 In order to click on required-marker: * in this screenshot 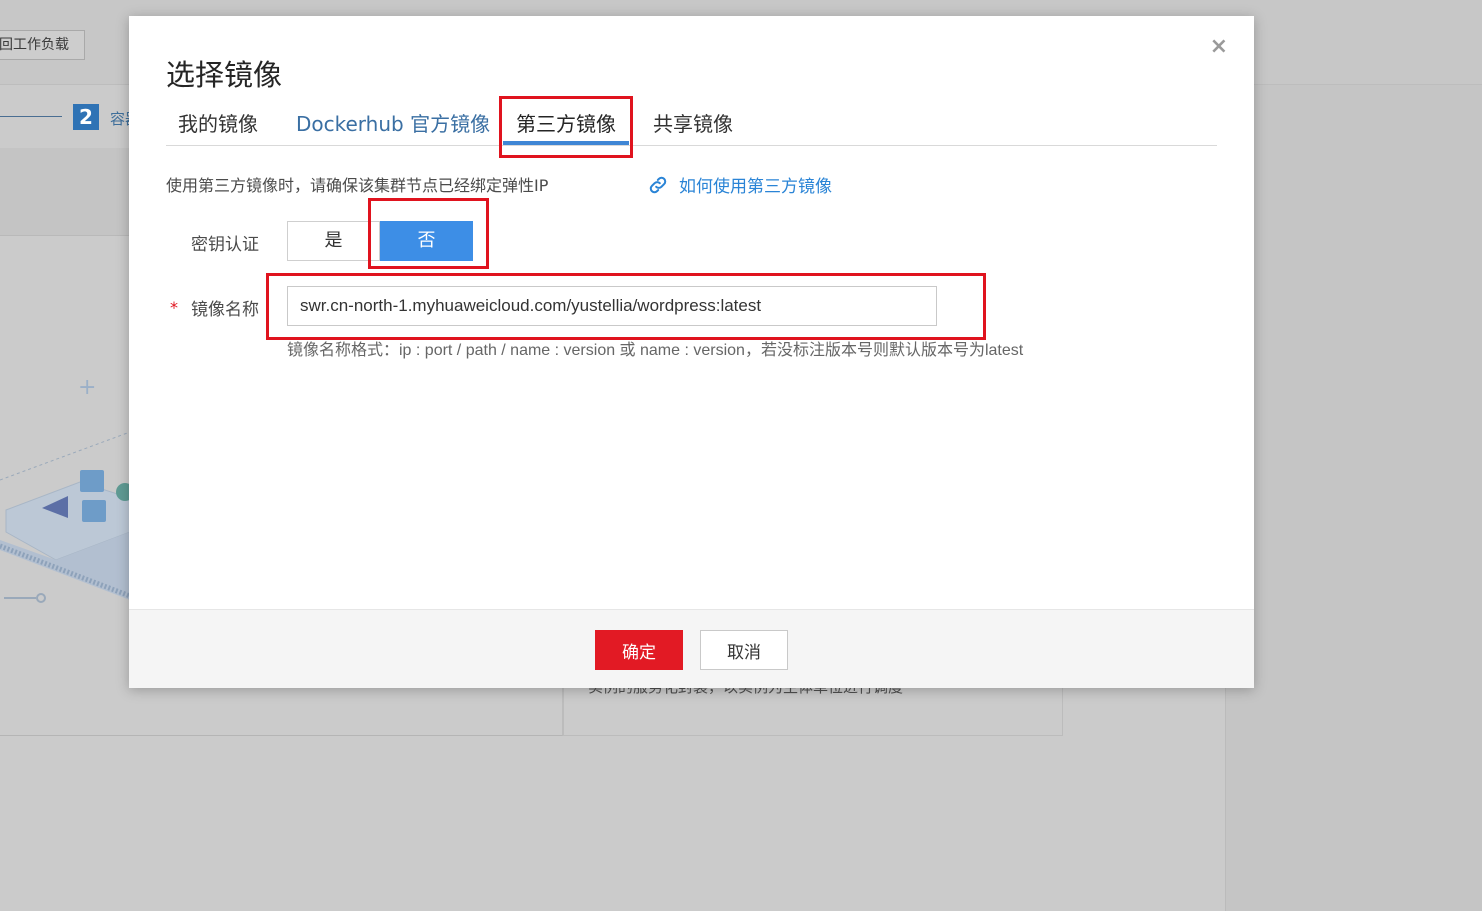, I will do `click(174, 307)`.